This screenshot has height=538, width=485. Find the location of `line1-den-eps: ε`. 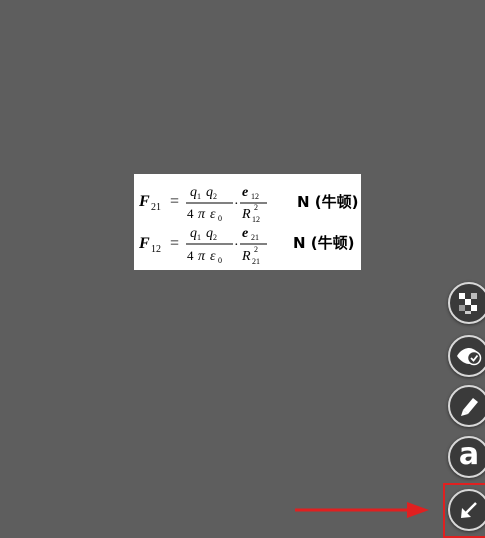

line1-den-eps: ε is located at coordinates (213, 214).